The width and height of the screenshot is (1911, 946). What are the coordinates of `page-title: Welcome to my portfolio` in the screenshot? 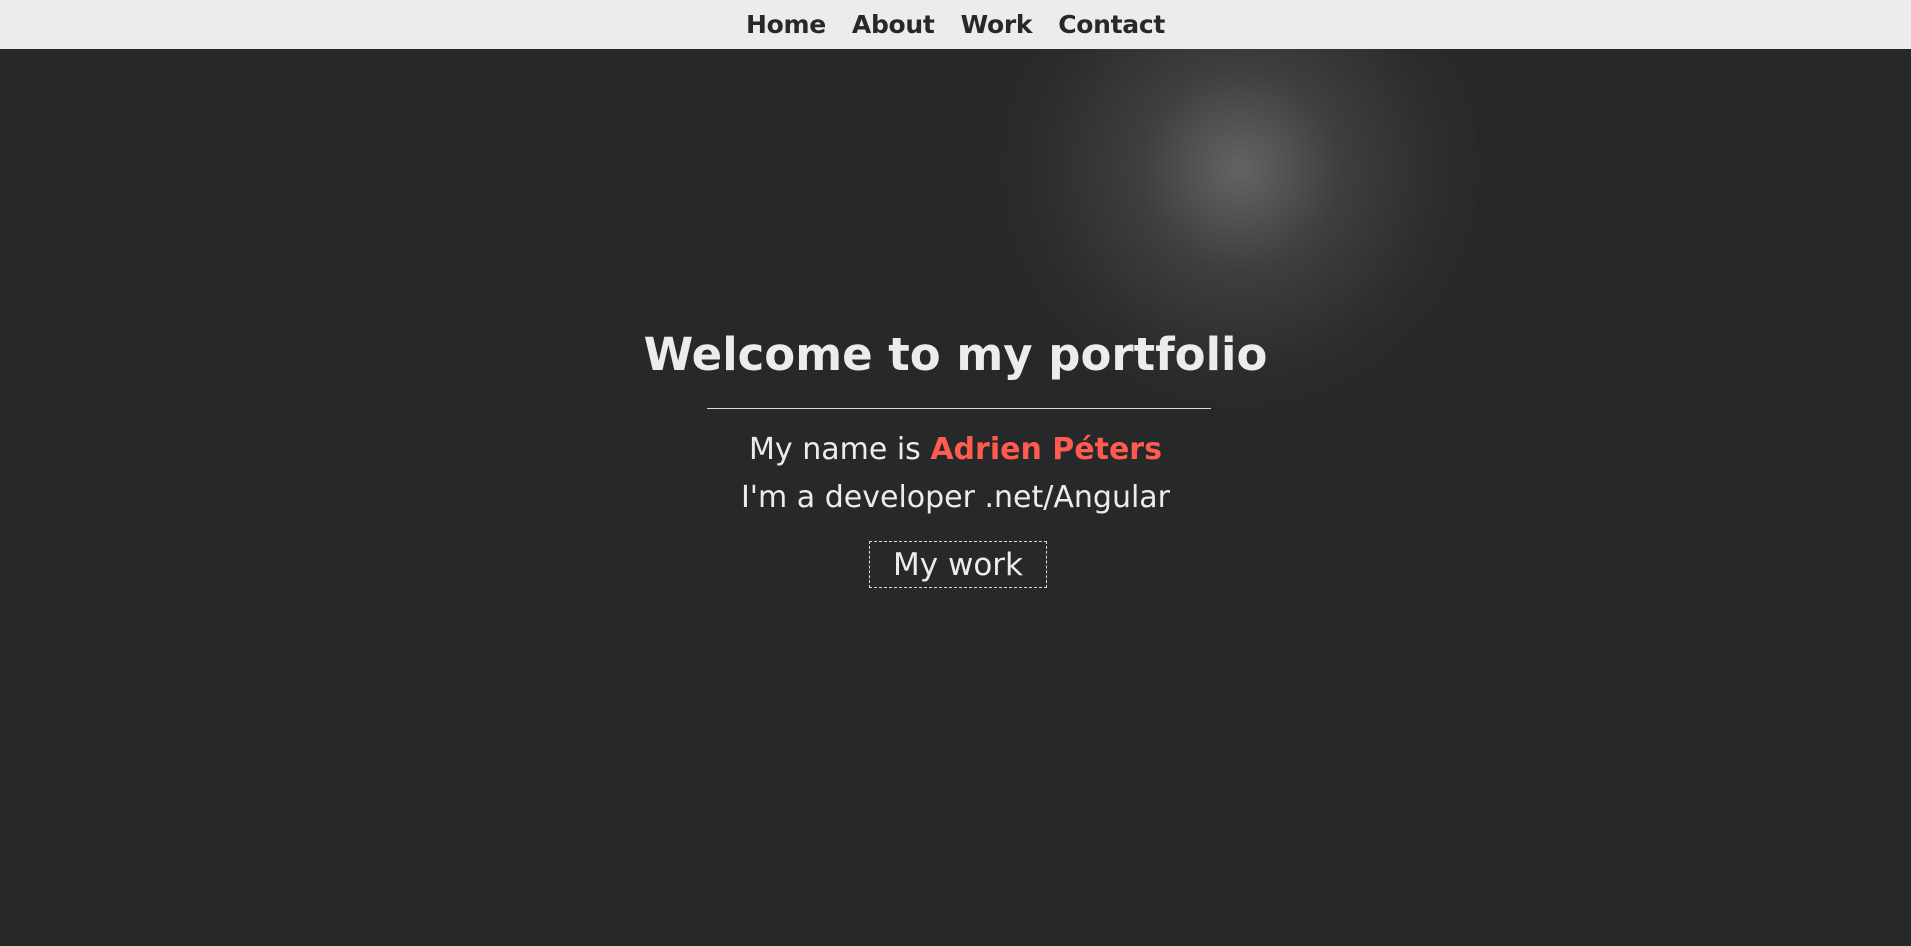 It's located at (955, 354).